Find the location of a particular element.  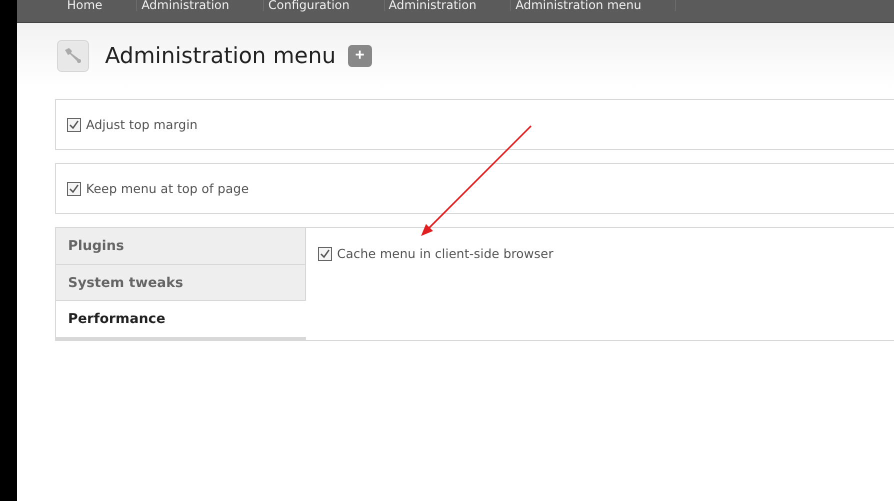

checkbox-label: Keep menu at top of page is located at coordinates (167, 188).